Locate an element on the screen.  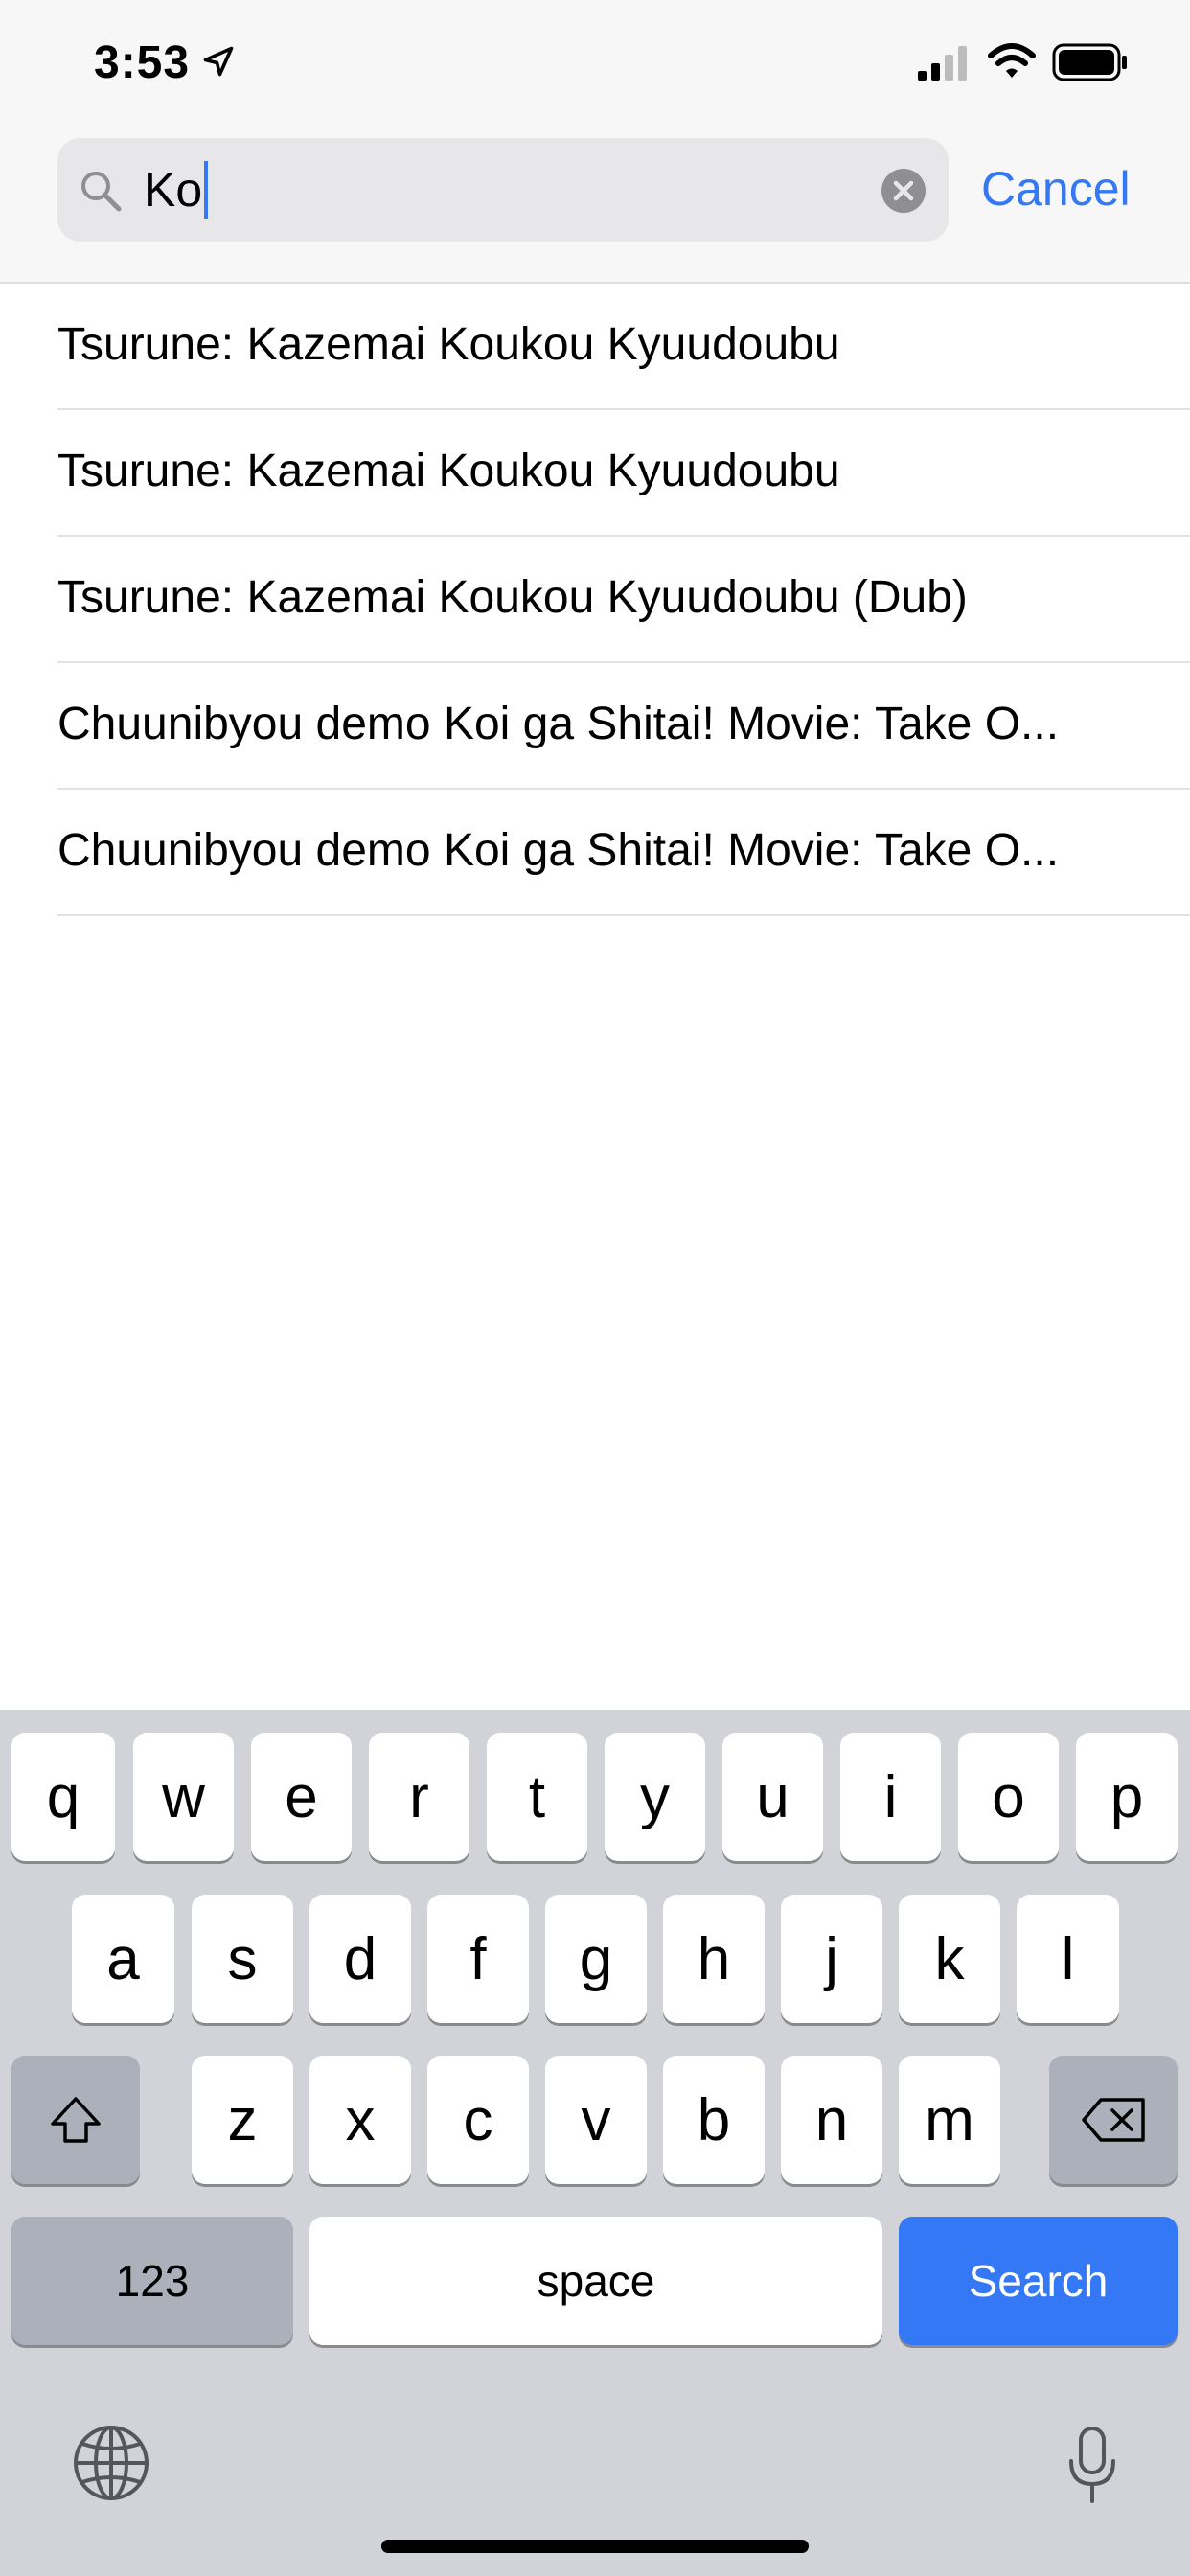
clear-text-icon is located at coordinates (904, 191).